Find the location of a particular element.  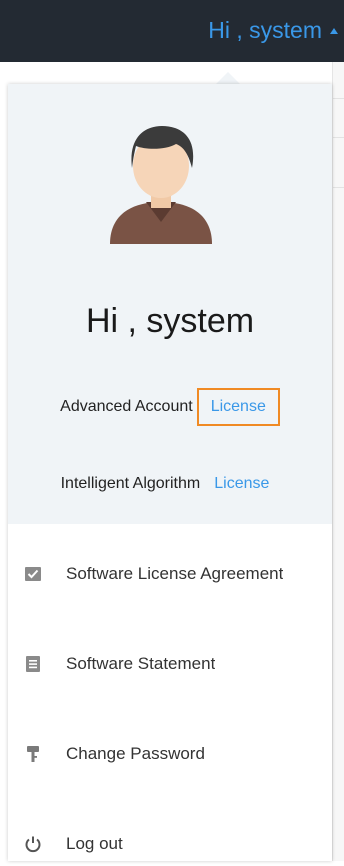

caret-up-icon is located at coordinates (334, 30).